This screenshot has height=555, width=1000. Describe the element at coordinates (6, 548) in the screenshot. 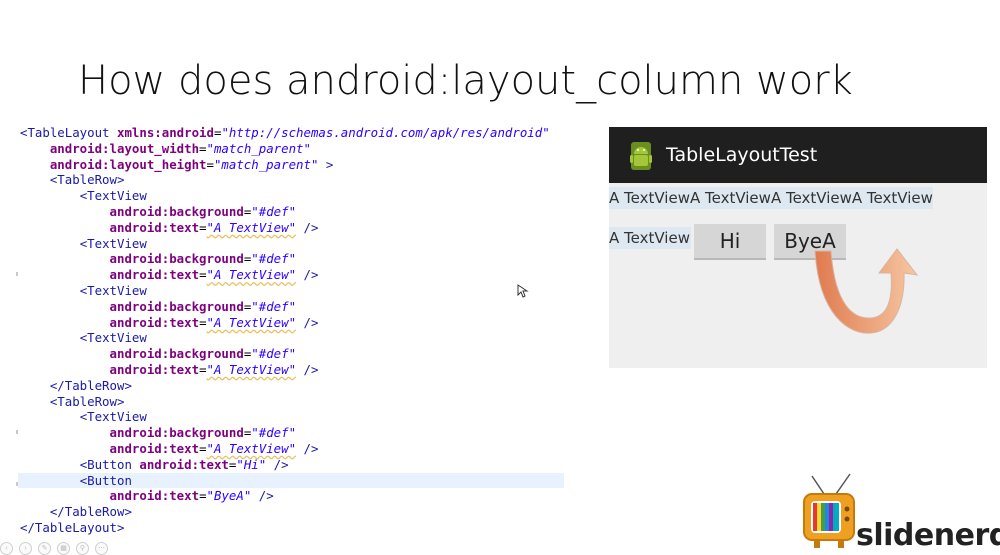

I see `prev-icon: ‹` at that location.